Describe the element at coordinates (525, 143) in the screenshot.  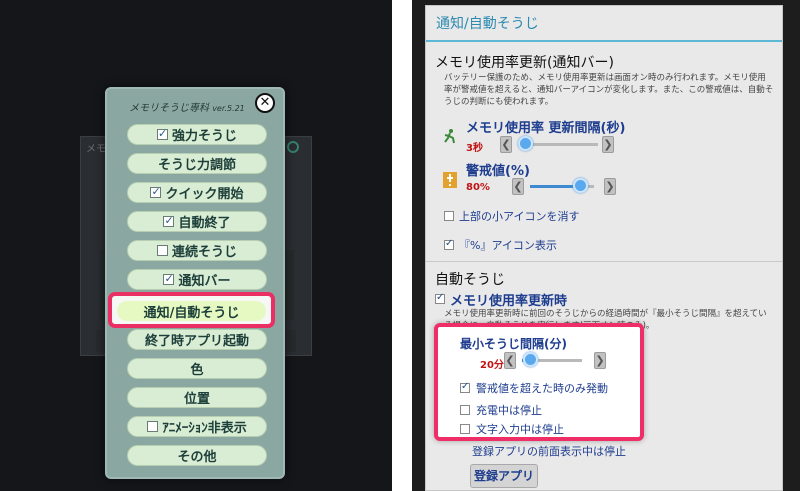
I see `interval-slider-thumb` at that location.